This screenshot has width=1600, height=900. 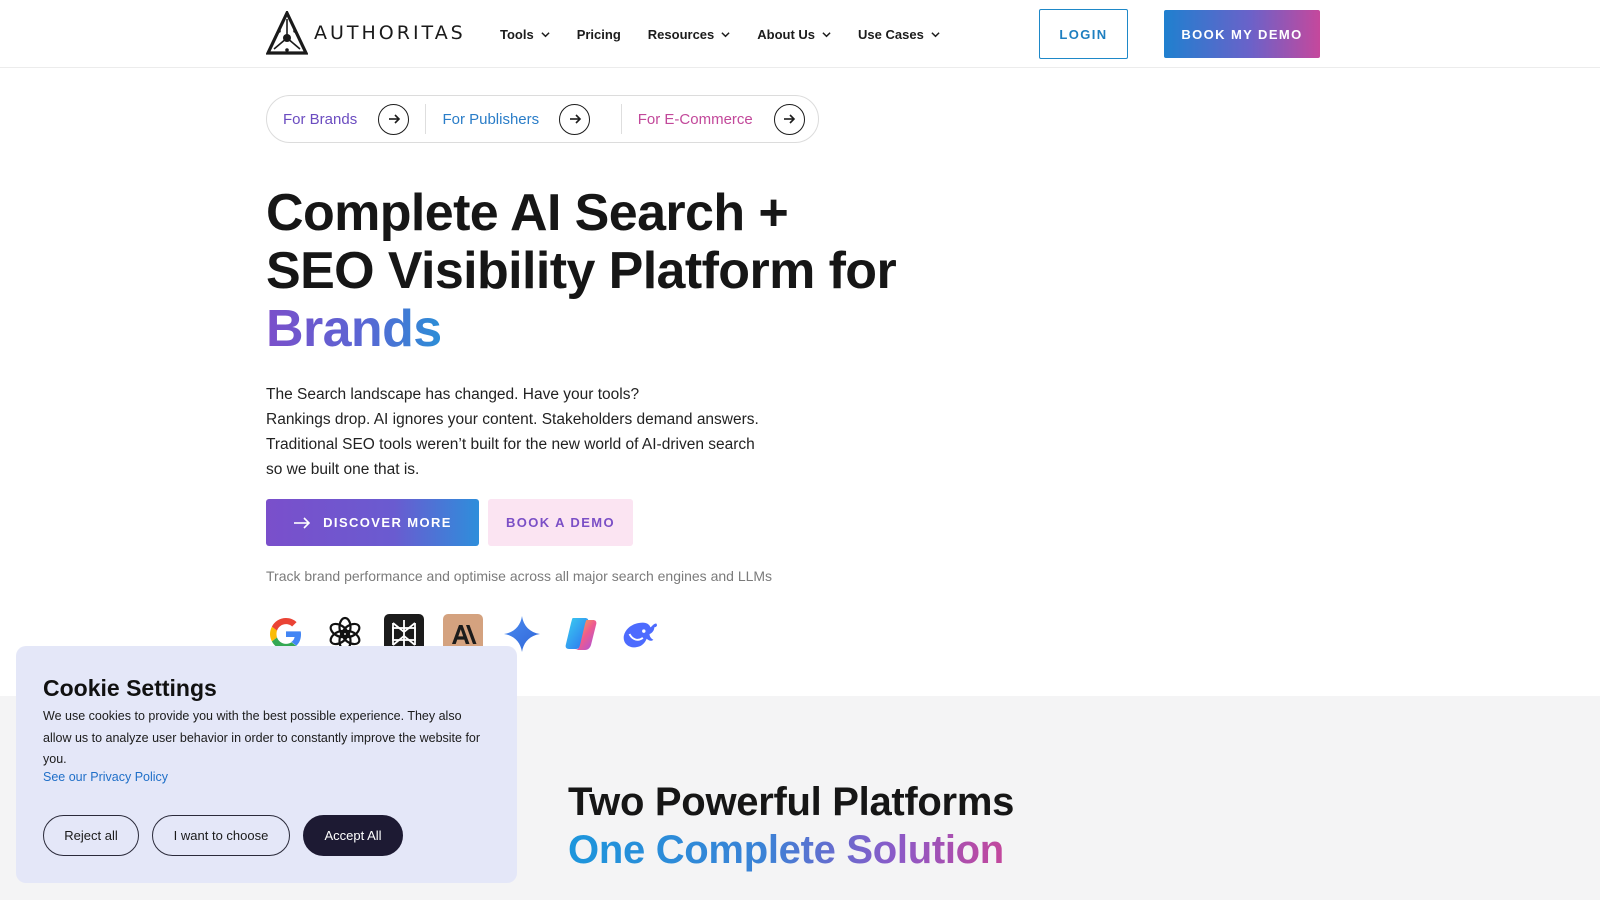 What do you see at coordinates (891, 34) in the screenshot?
I see `nav-label: Use Cases` at bounding box center [891, 34].